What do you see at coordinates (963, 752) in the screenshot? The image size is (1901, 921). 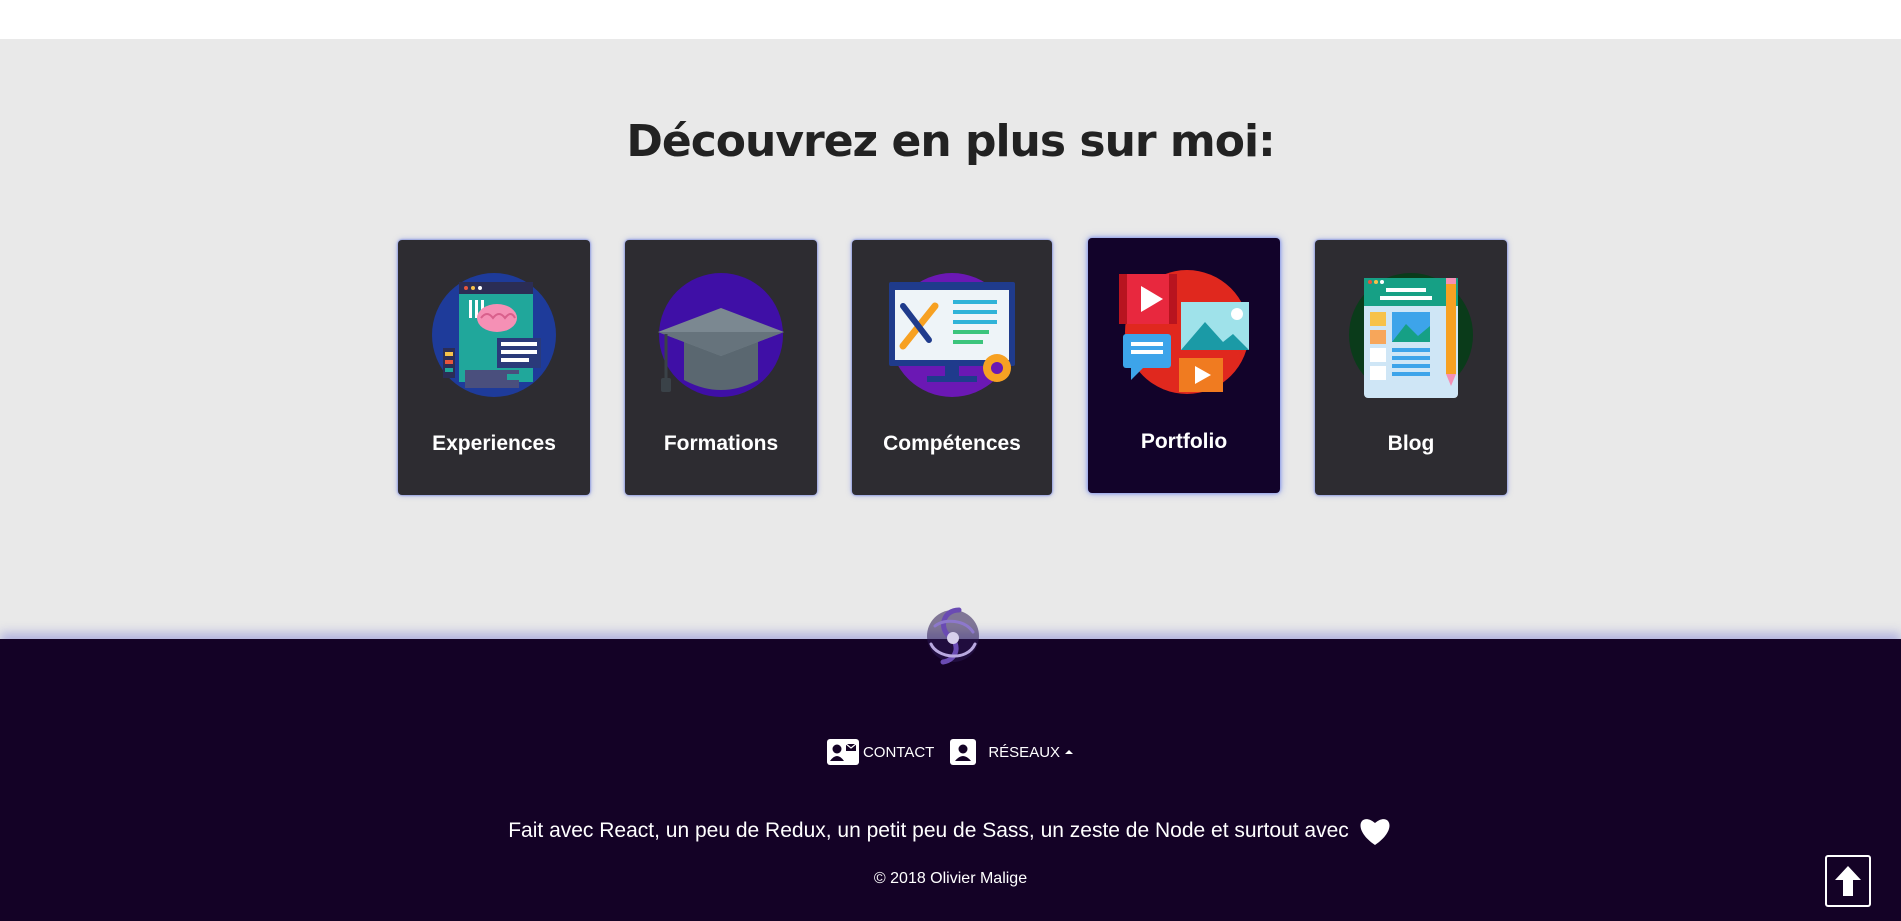 I see `account-box-icon` at bounding box center [963, 752].